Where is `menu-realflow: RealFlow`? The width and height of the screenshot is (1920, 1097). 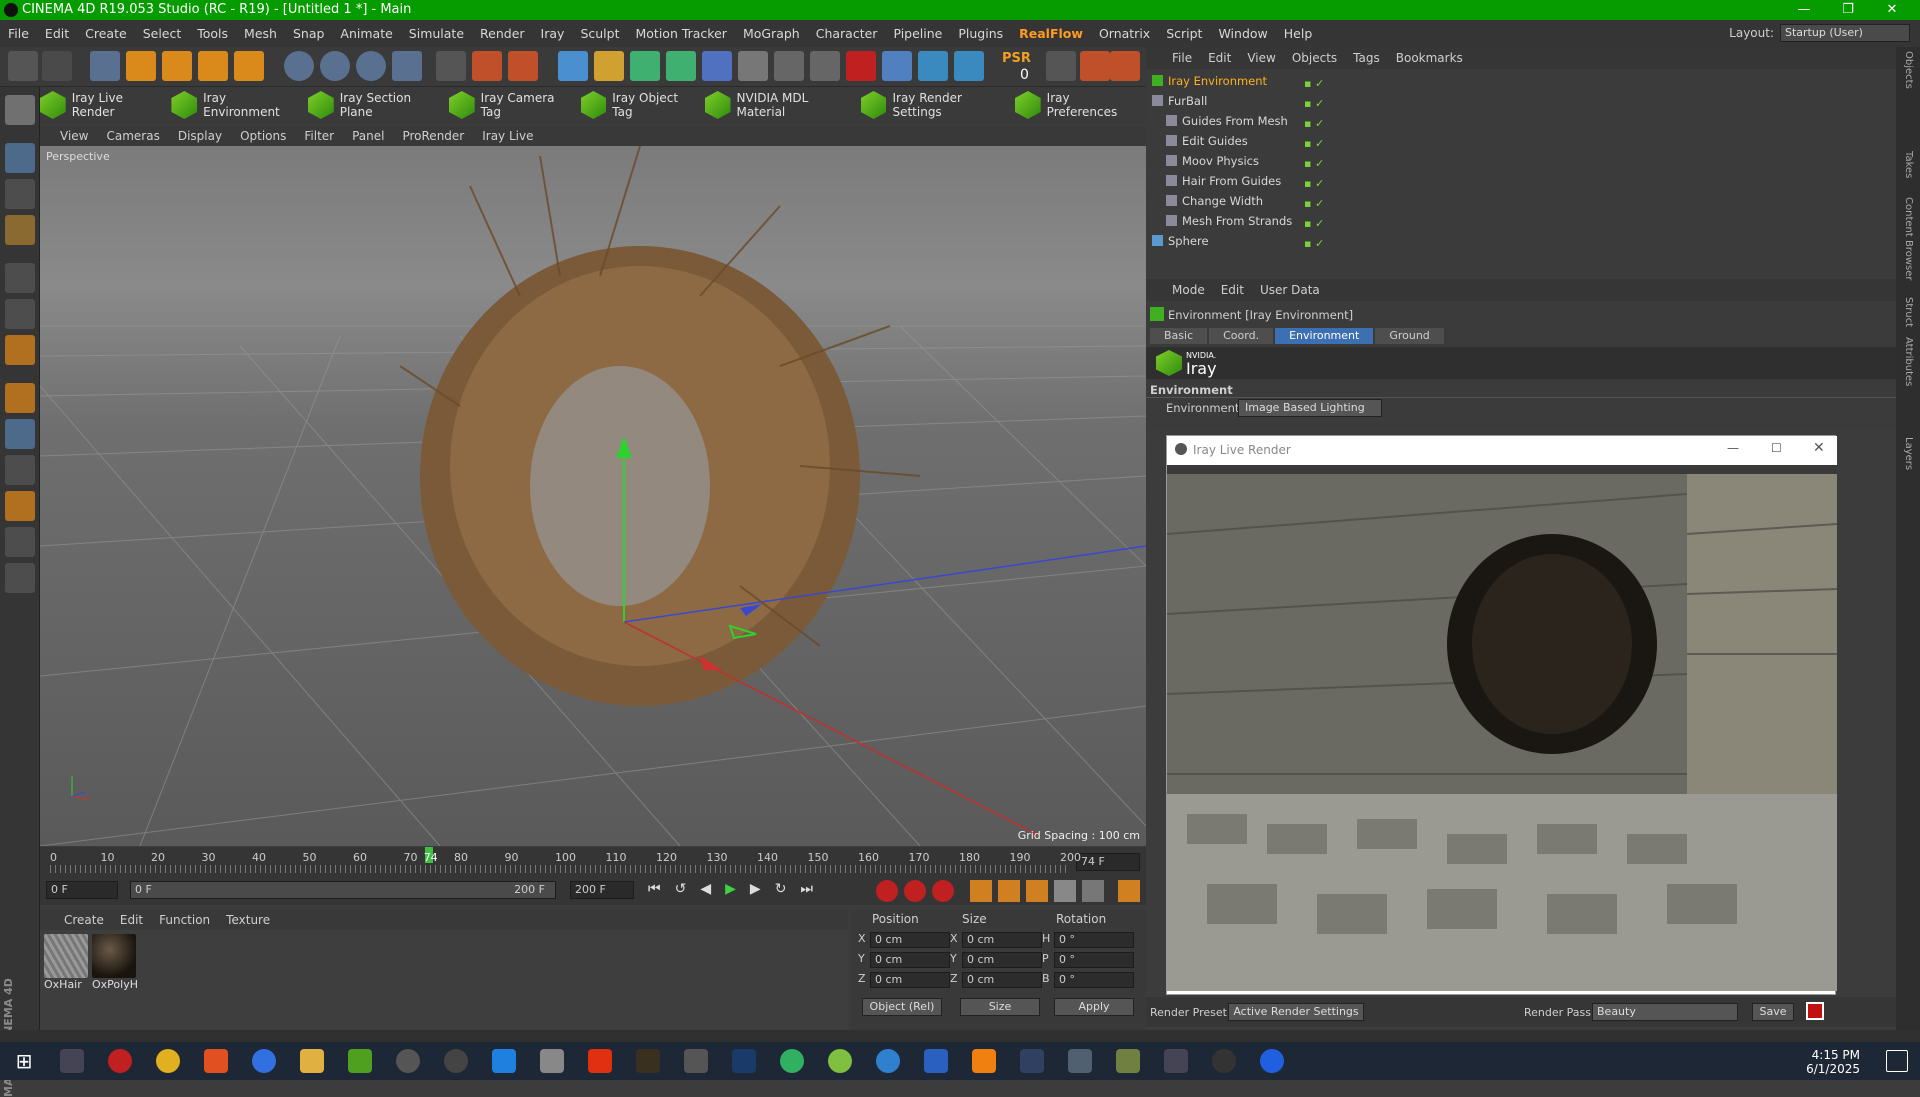
menu-realflow: RealFlow is located at coordinates (1051, 33).